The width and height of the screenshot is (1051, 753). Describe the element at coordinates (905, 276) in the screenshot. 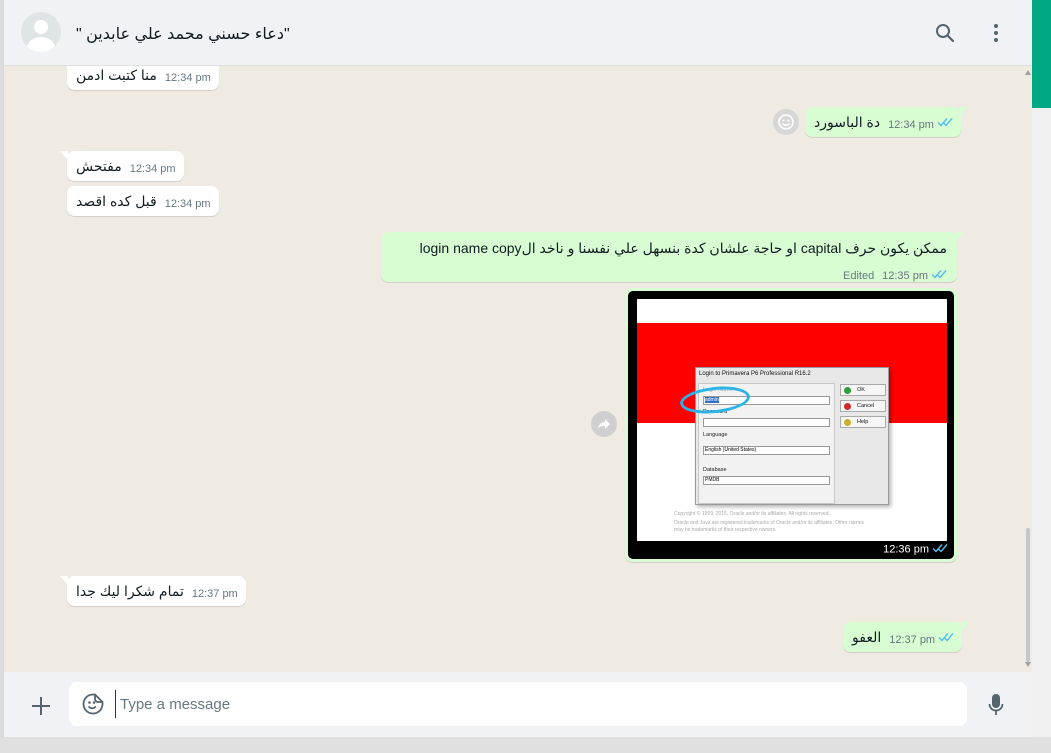

I see `message-time: 12:35 pm` at that location.